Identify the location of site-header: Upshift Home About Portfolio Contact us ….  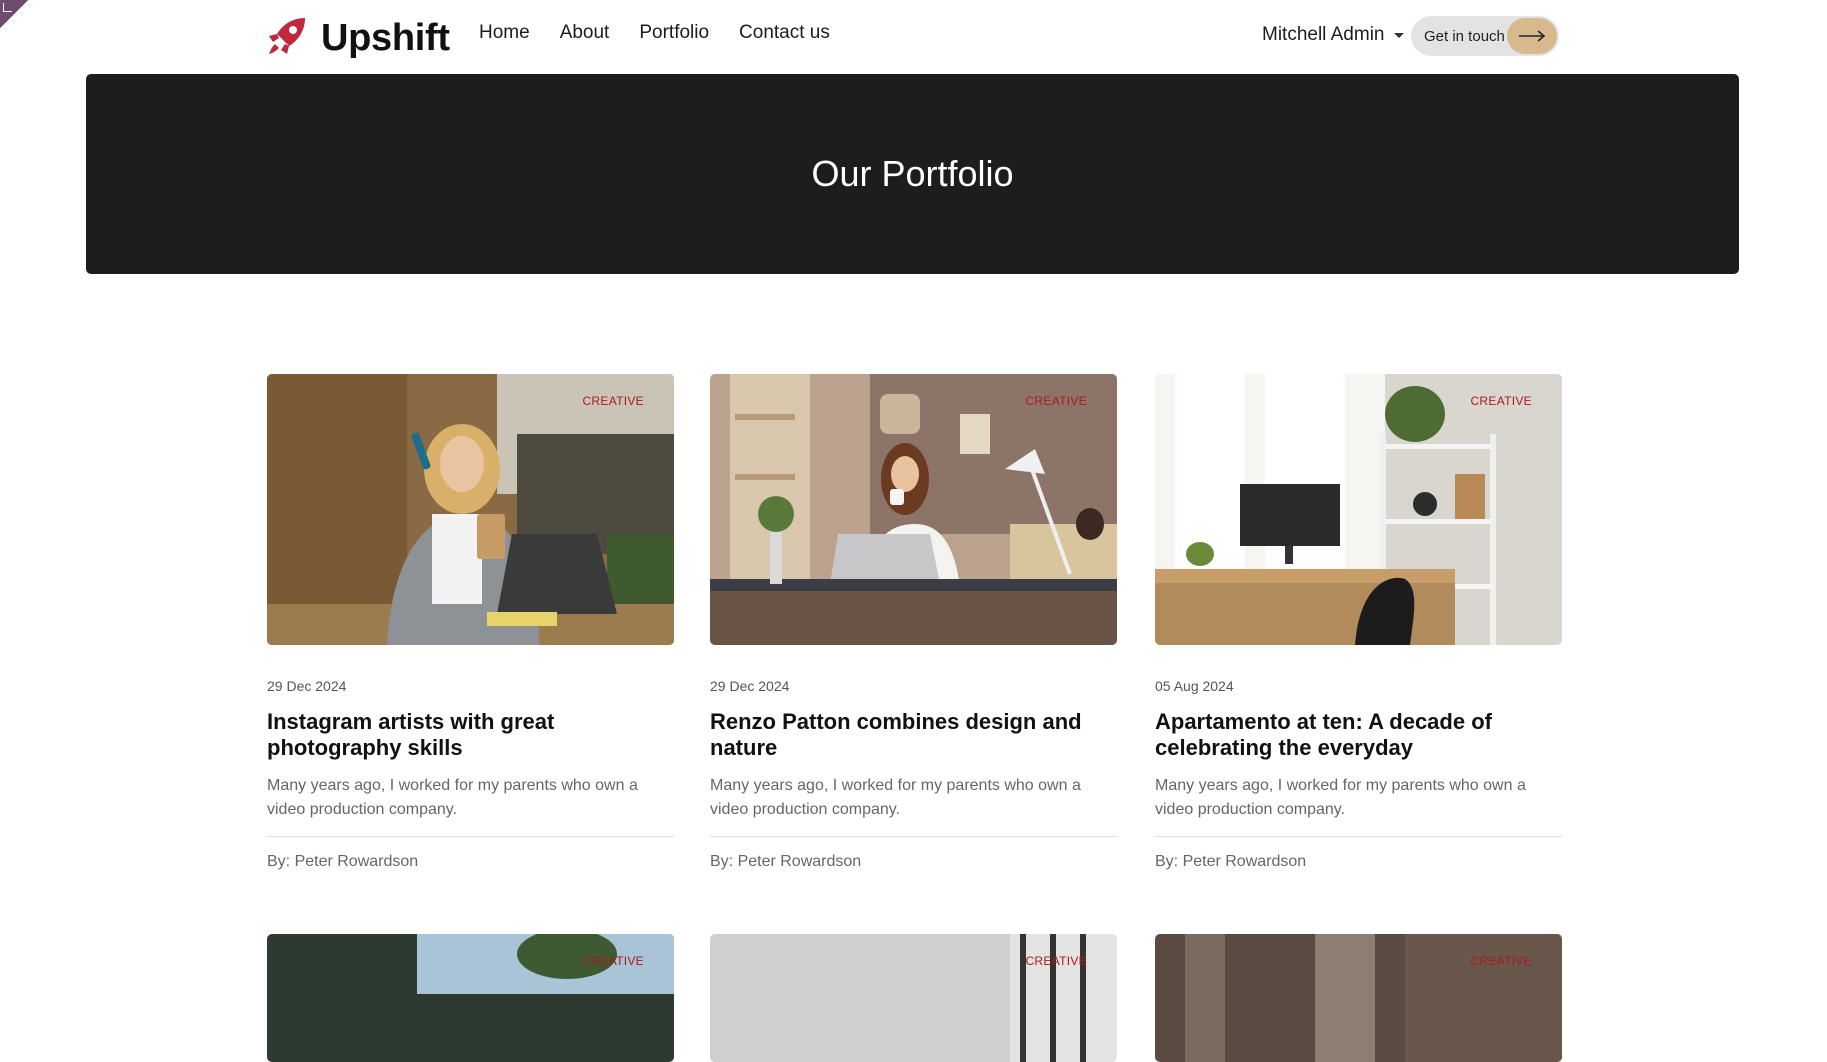
(913, 37).